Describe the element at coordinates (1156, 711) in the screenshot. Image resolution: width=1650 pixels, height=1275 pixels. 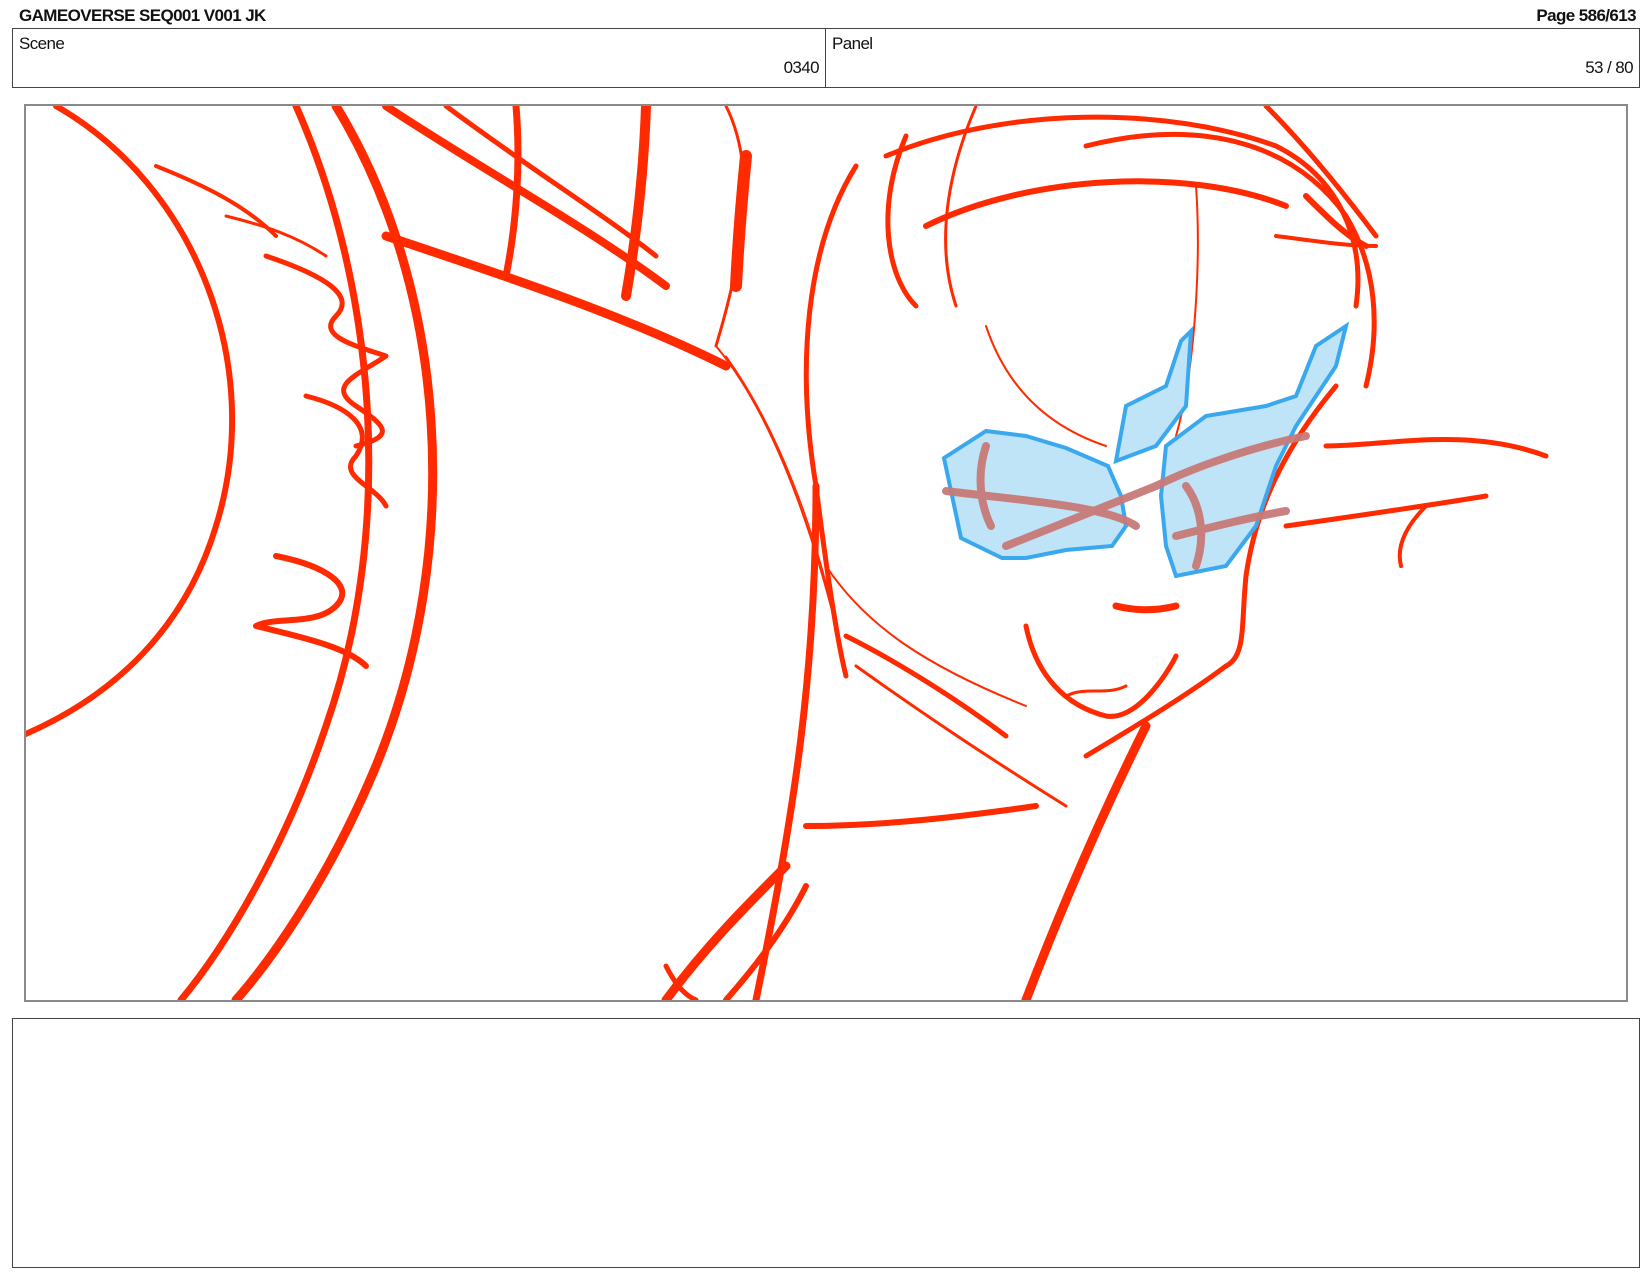
I see `sketch-jaw-line` at that location.